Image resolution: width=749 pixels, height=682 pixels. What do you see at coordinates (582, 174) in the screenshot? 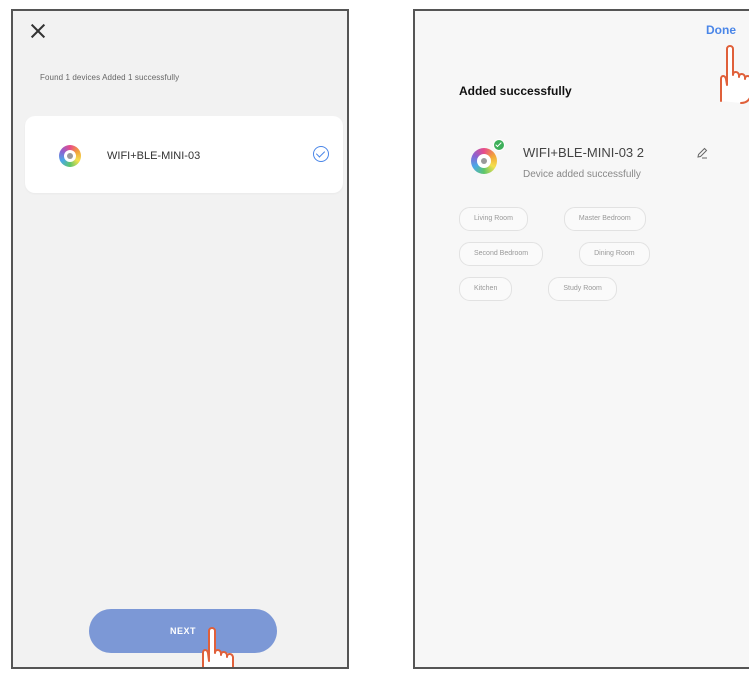
I see `device-status: Device added successfully` at bounding box center [582, 174].